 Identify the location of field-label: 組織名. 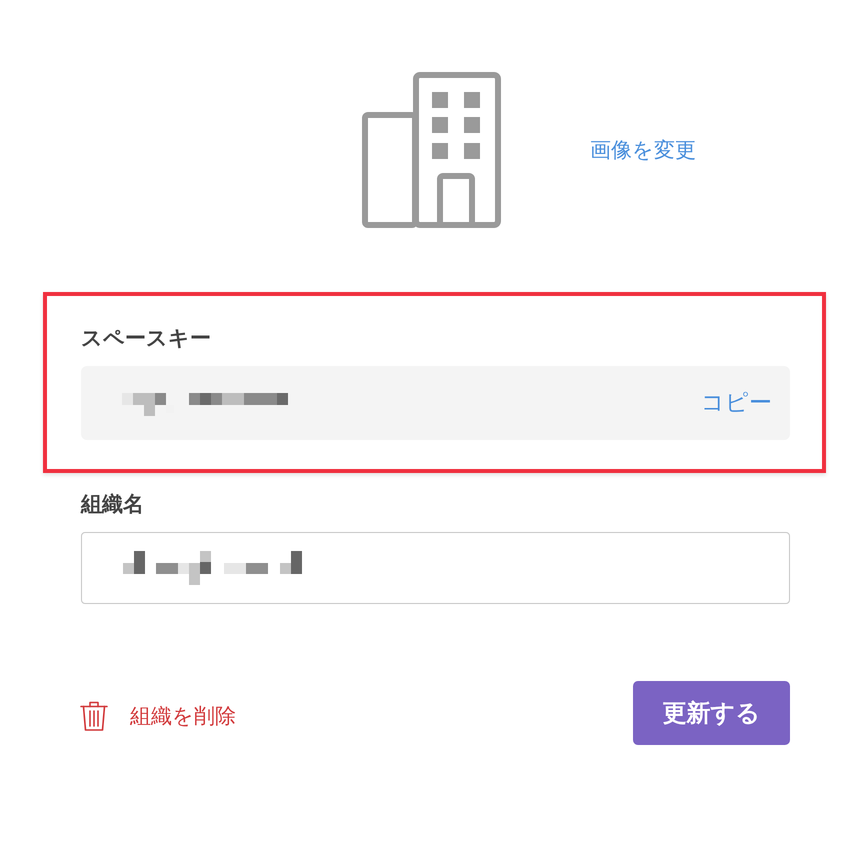
(113, 504).